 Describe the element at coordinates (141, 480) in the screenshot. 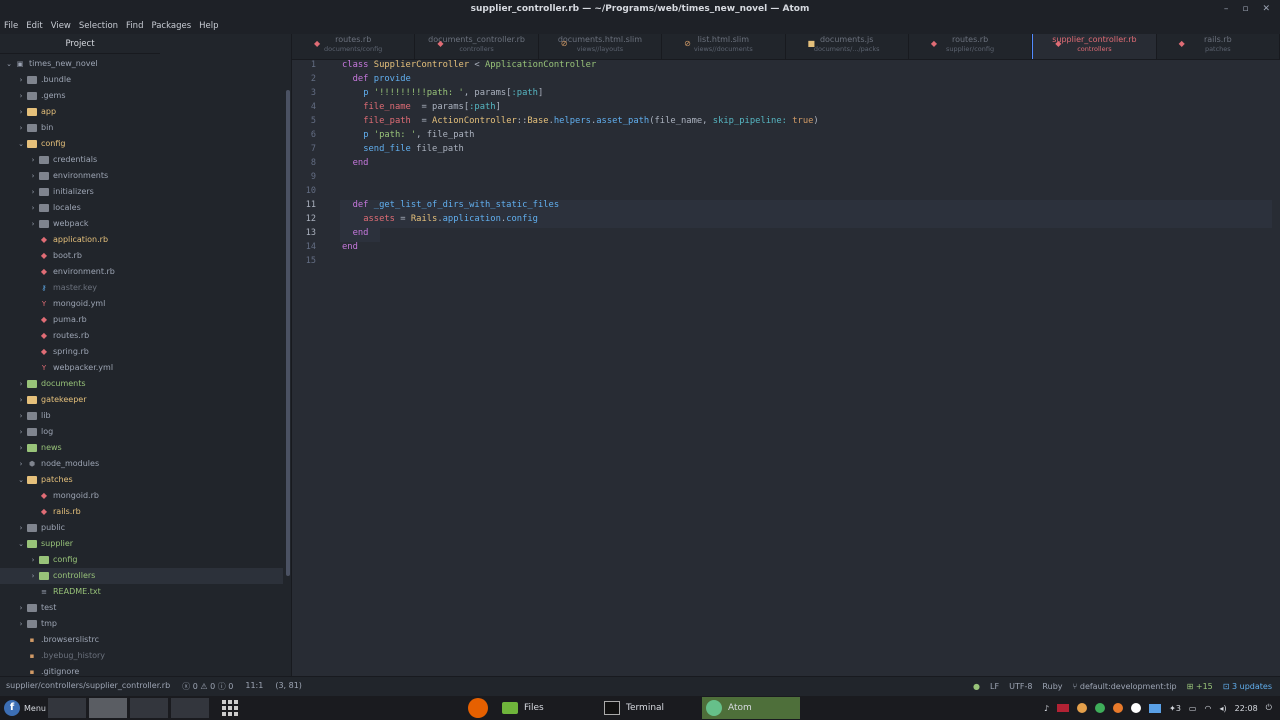

I see `tree-item-patches: ⌄ patches` at that location.